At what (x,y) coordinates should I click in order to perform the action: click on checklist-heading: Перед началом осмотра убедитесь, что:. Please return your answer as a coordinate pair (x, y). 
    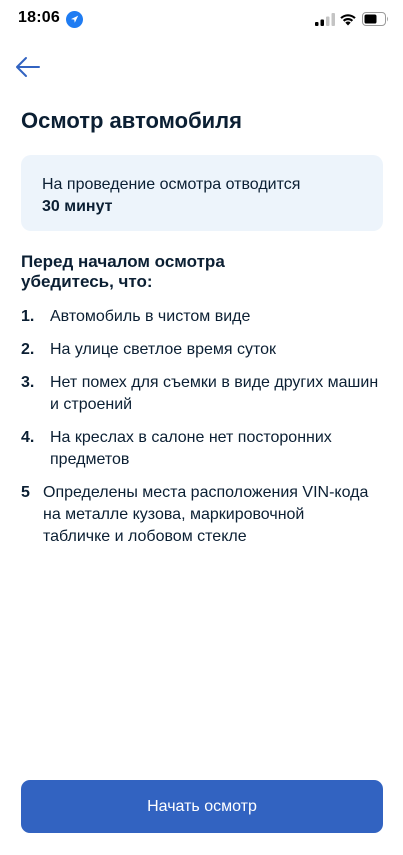
    Looking at the image, I should click on (123, 271).